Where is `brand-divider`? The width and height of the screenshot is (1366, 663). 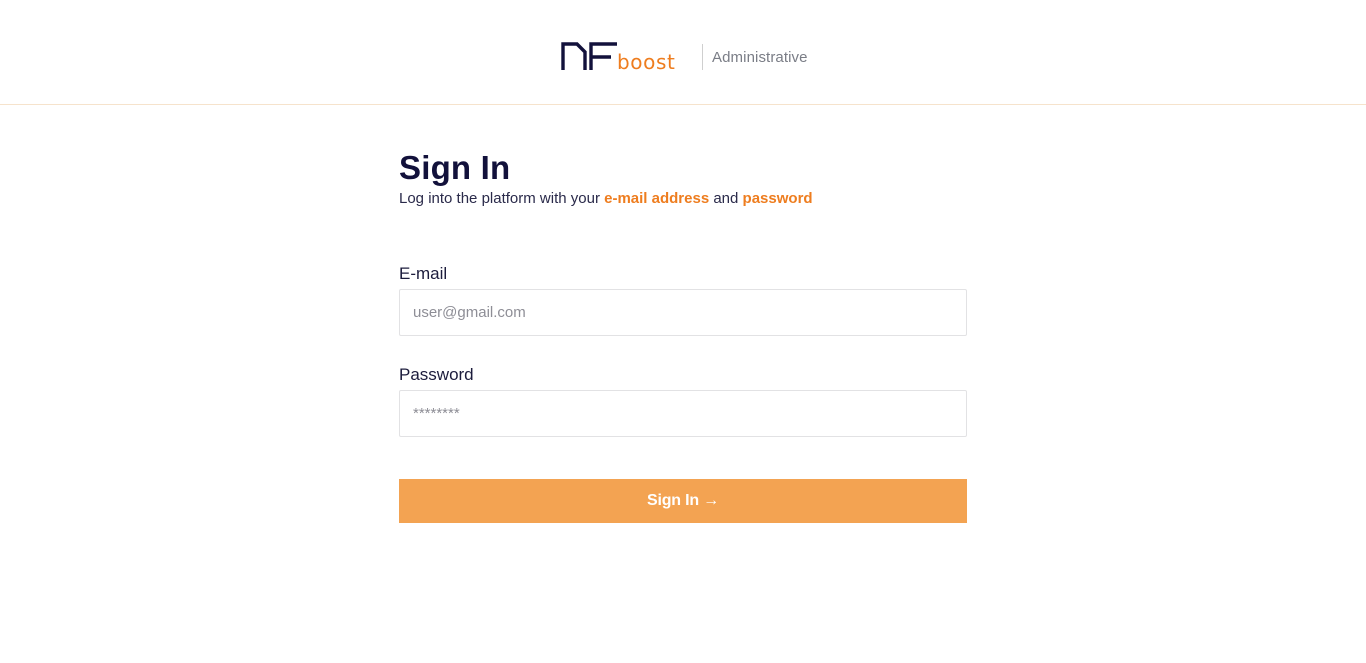 brand-divider is located at coordinates (702, 57).